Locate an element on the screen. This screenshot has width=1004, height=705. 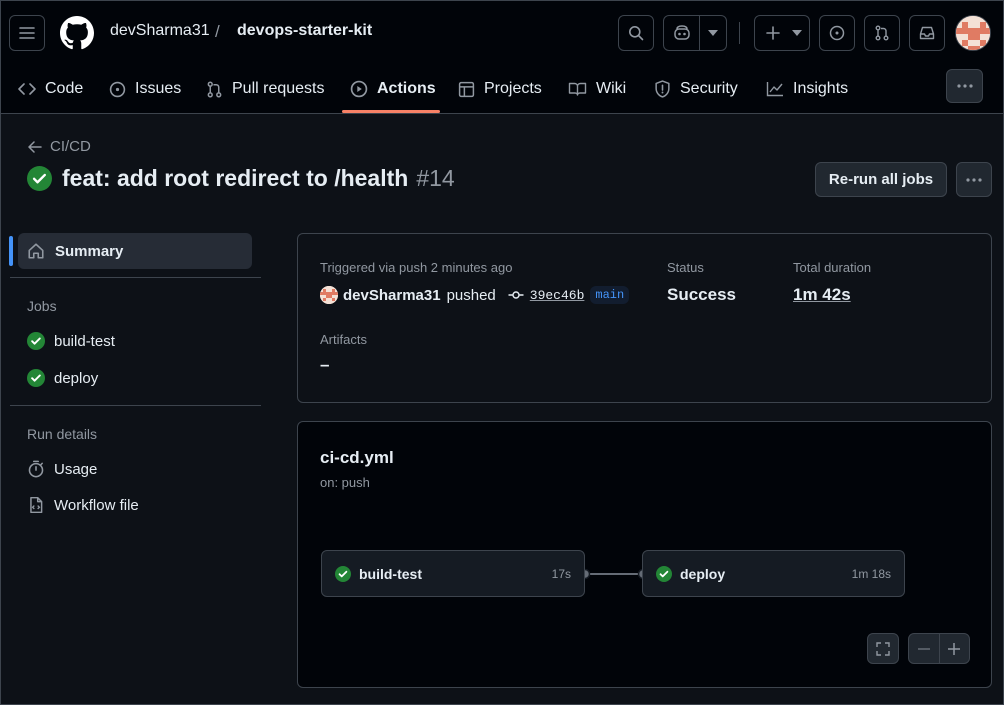
job-connector is located at coordinates (614, 574).